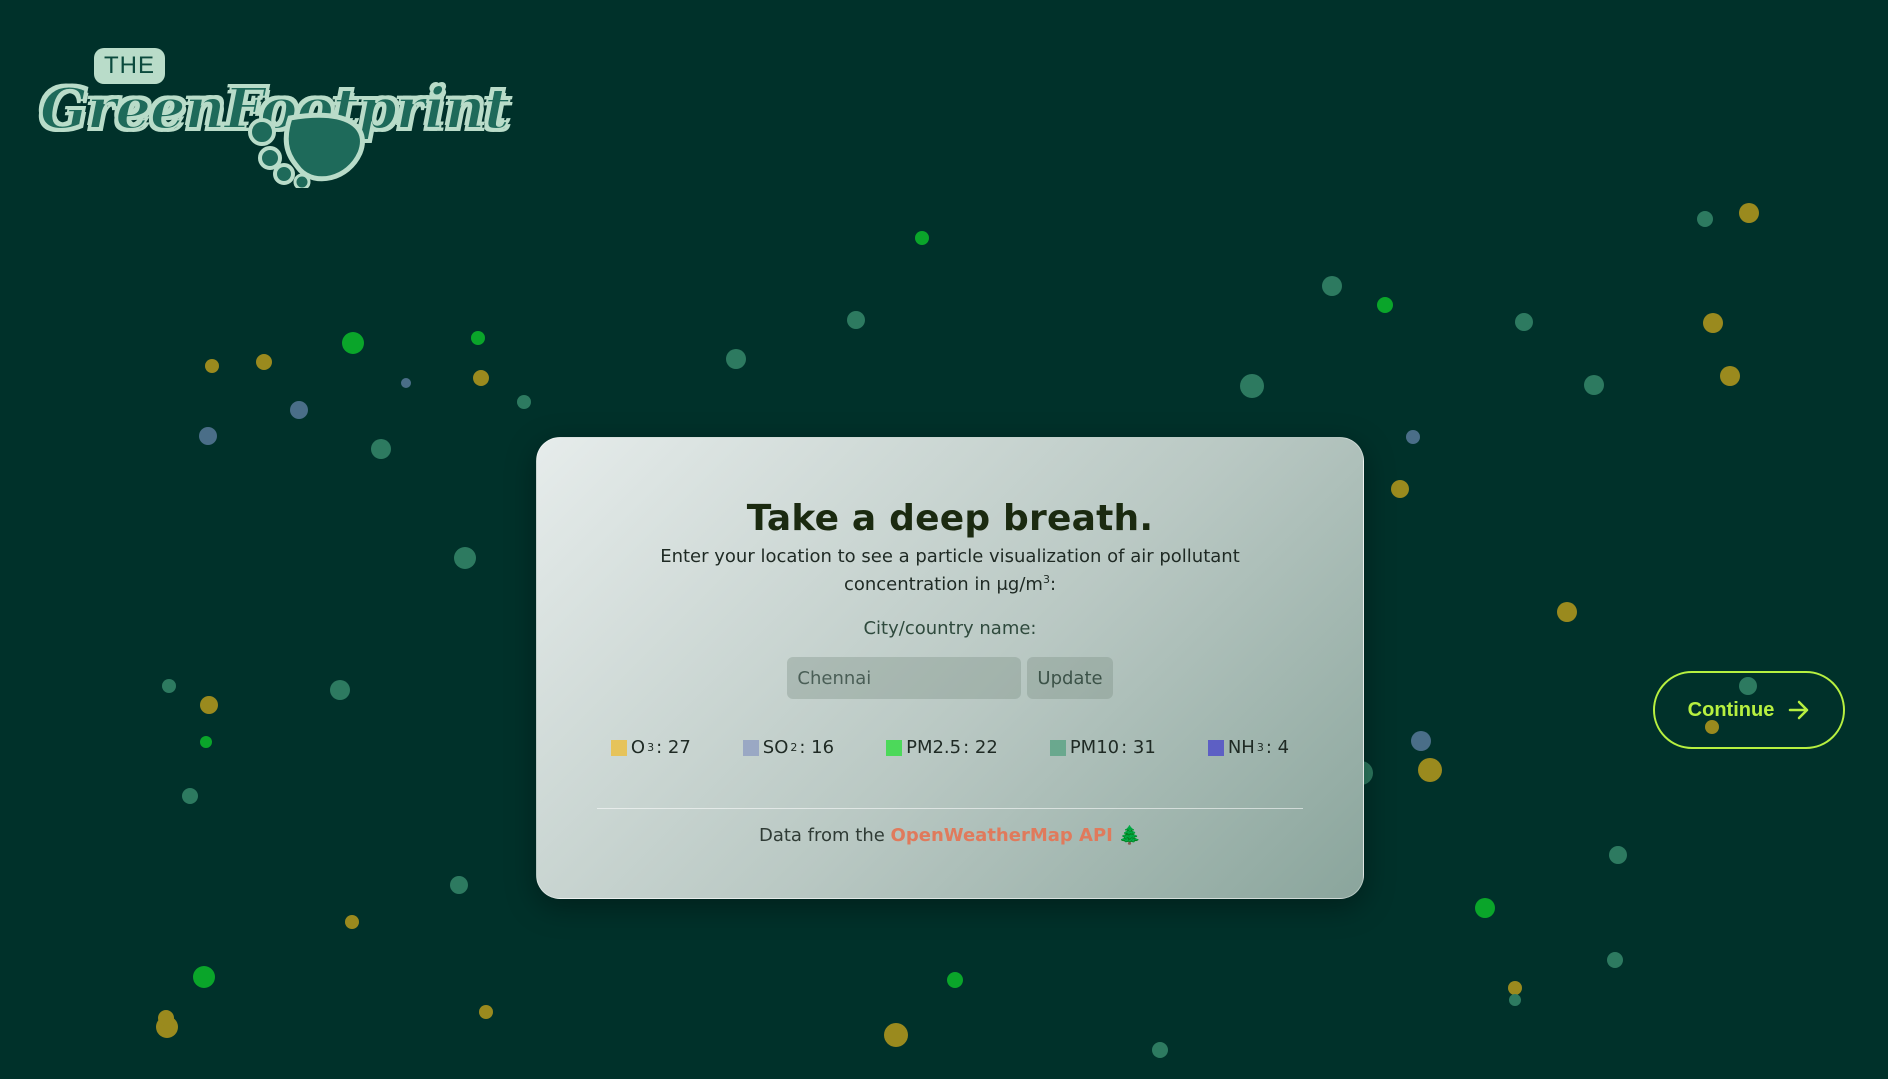 This screenshot has height=1079, width=1888. Describe the element at coordinates (1731, 709) in the screenshot. I see `continue-label: Continue` at that location.